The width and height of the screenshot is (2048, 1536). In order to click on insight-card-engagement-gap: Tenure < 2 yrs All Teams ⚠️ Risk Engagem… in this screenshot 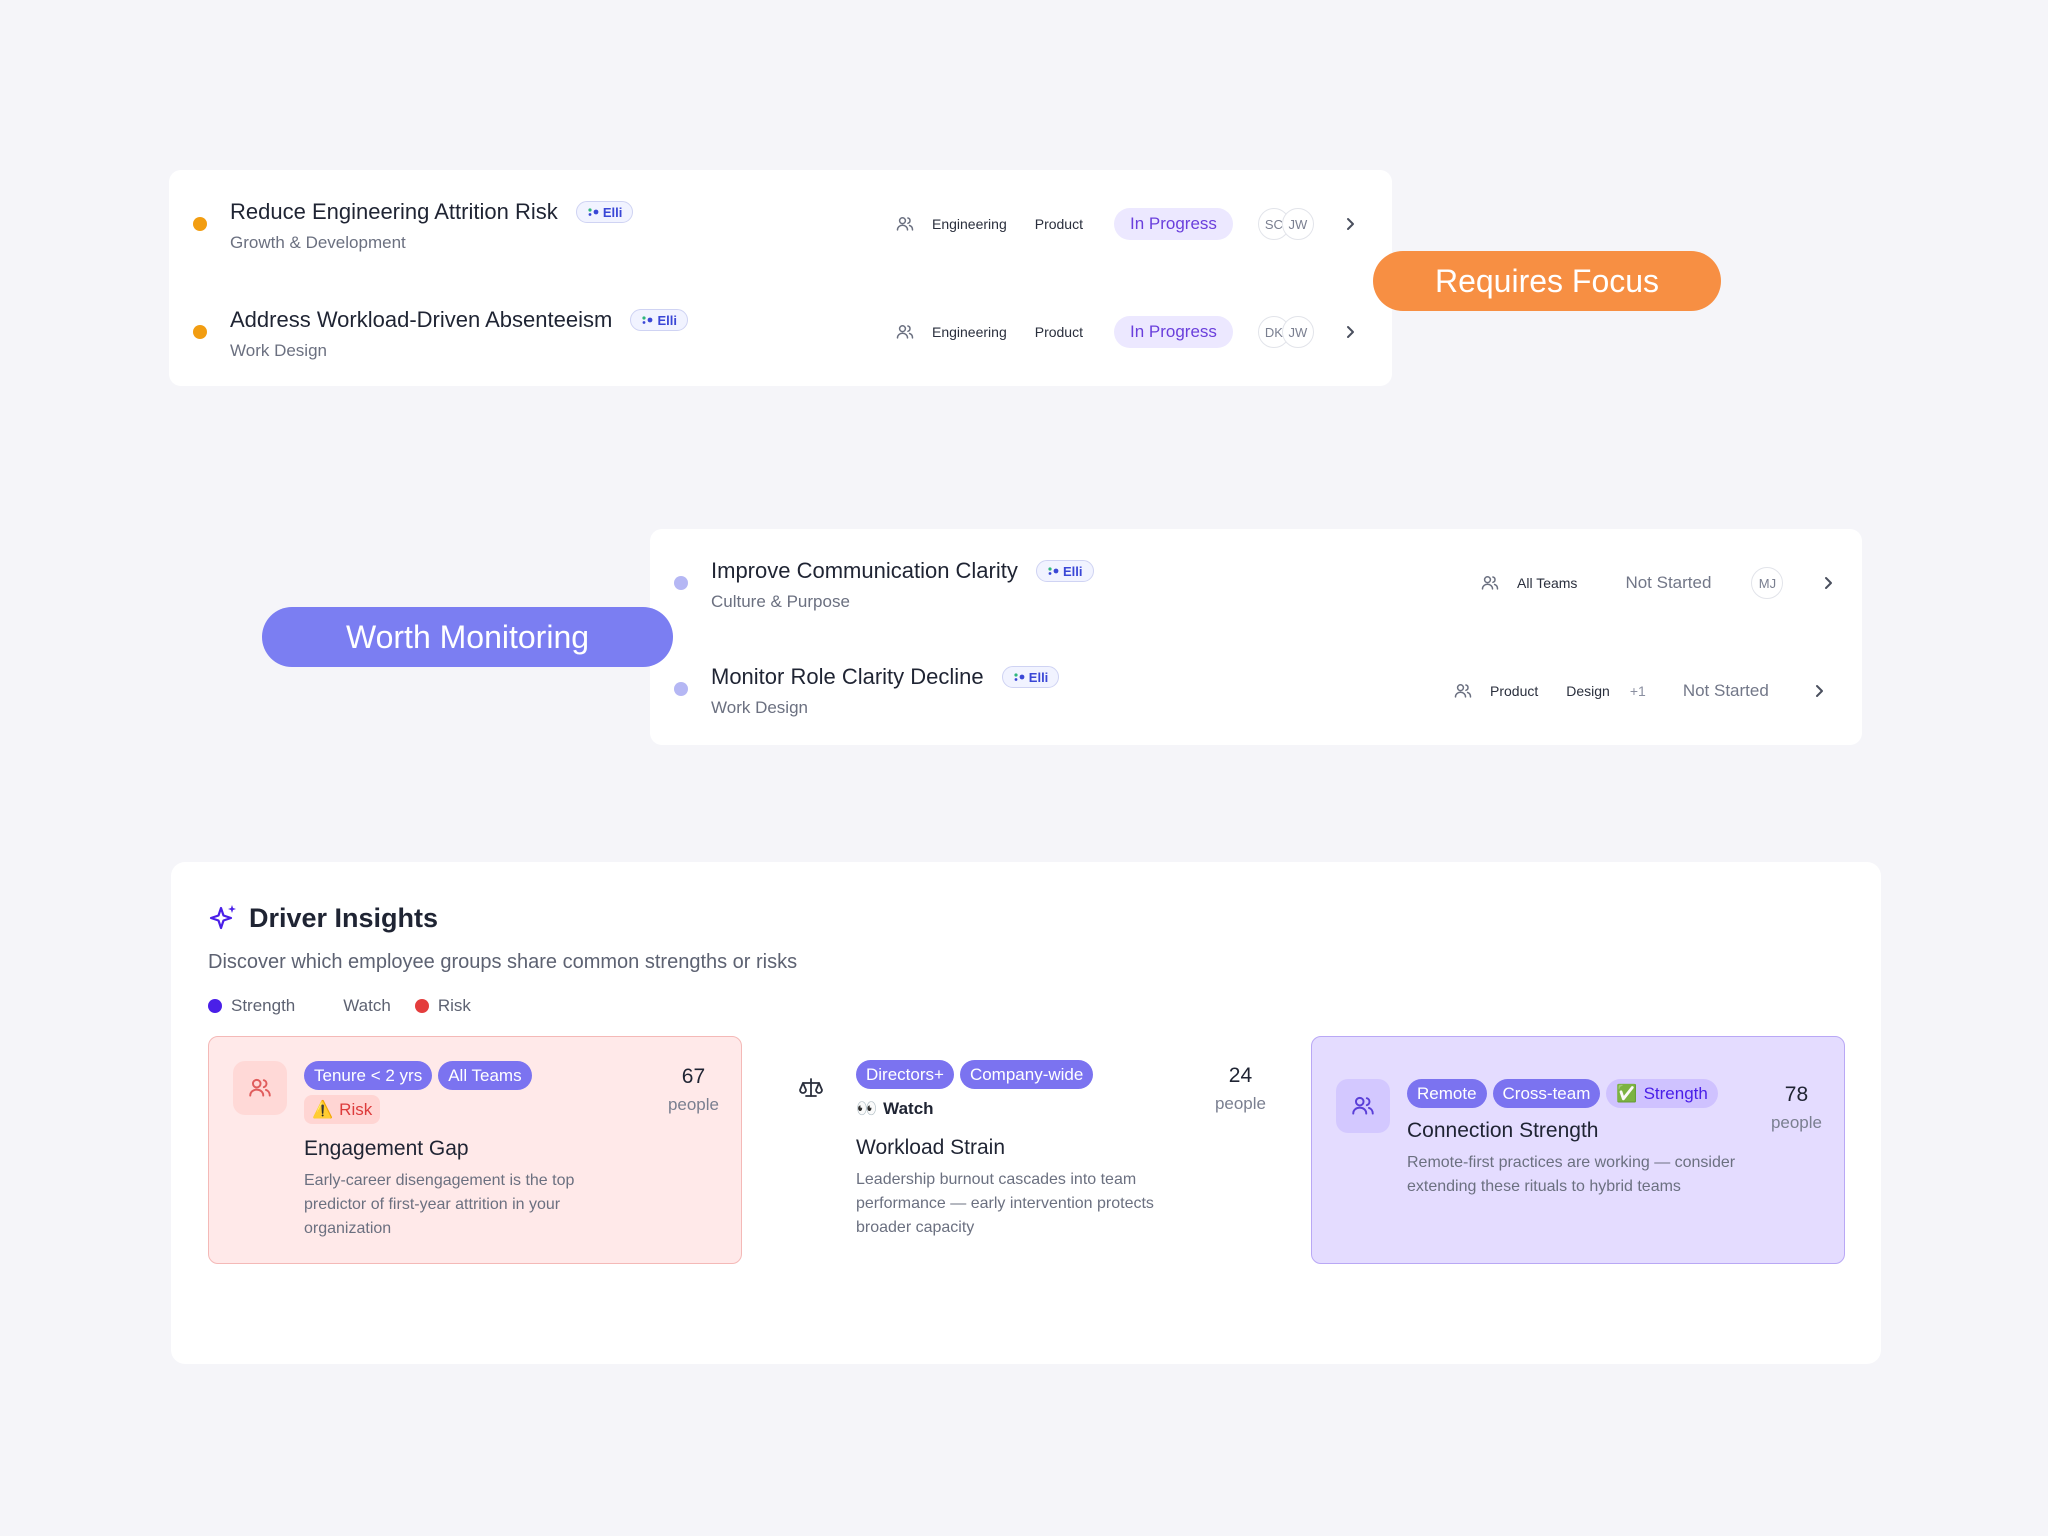, I will do `click(475, 1150)`.